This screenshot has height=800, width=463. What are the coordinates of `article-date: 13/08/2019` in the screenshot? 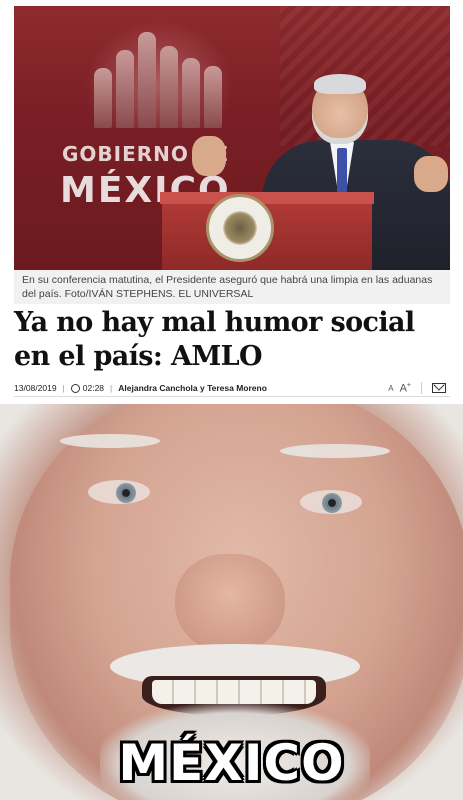 It's located at (35, 388).